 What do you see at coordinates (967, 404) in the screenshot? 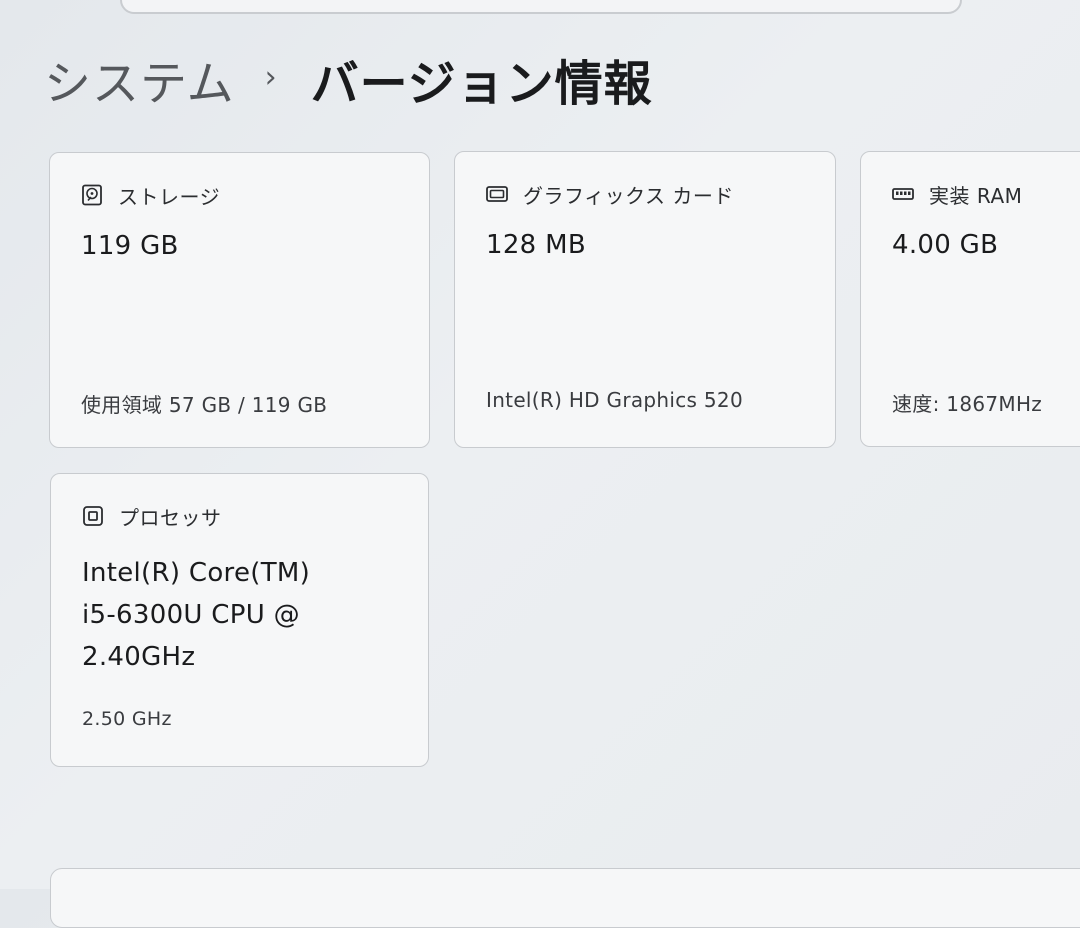
I see `ram-detail: 速度: 1867MHz` at bounding box center [967, 404].